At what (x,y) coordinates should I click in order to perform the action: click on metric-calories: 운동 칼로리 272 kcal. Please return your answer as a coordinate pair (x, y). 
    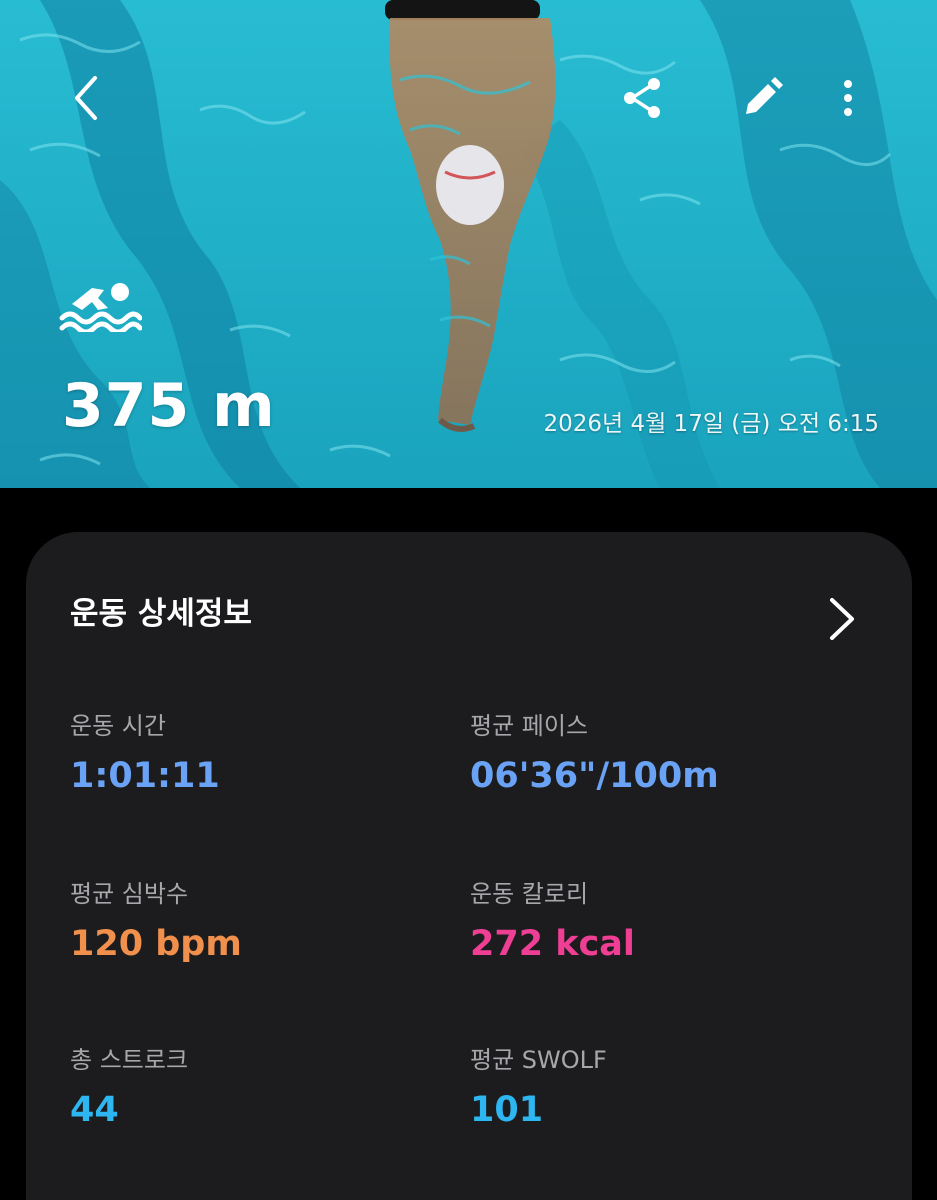
    Looking at the image, I should click on (660, 922).